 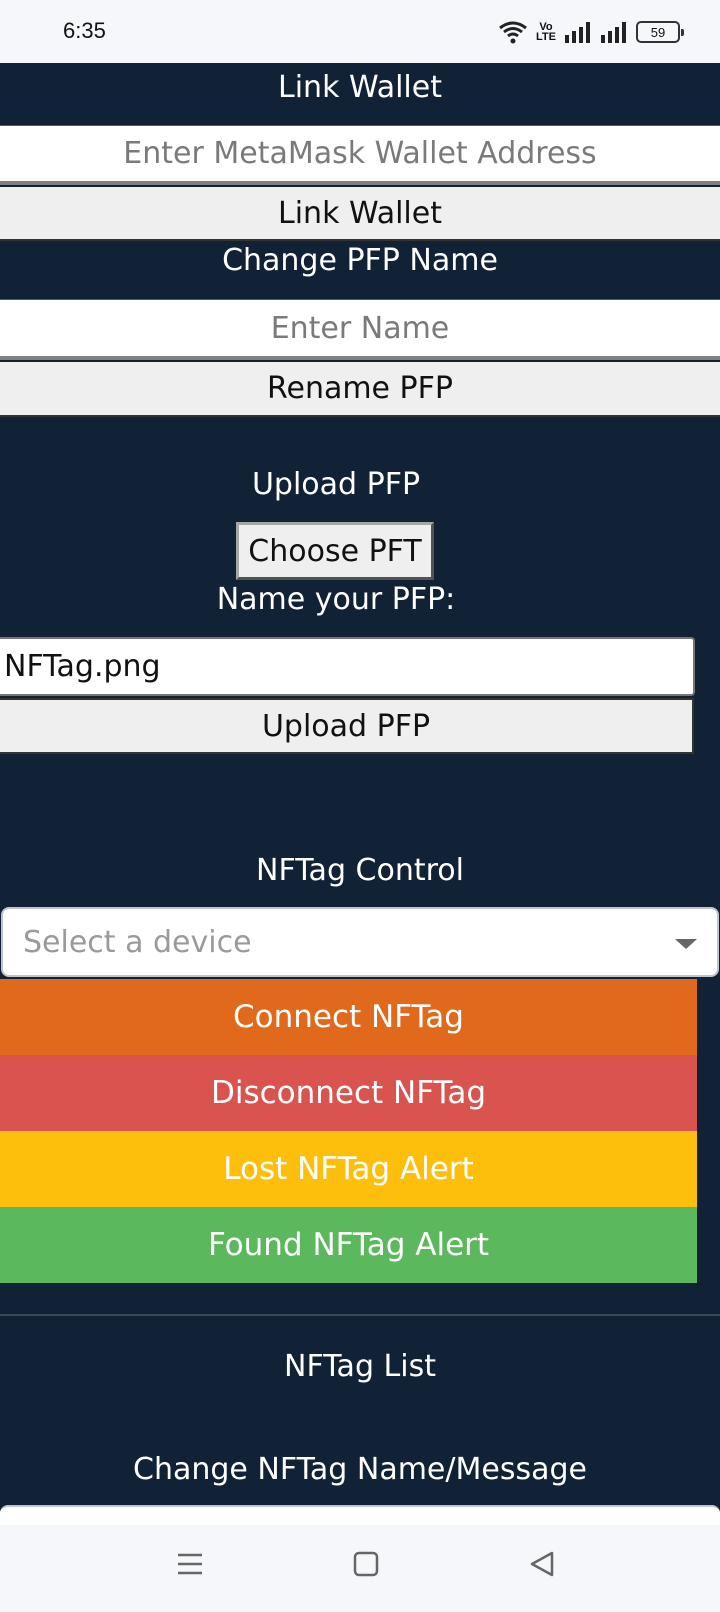 I want to click on change-pfp-name-heading: Change PFP Name, so click(x=360, y=260).